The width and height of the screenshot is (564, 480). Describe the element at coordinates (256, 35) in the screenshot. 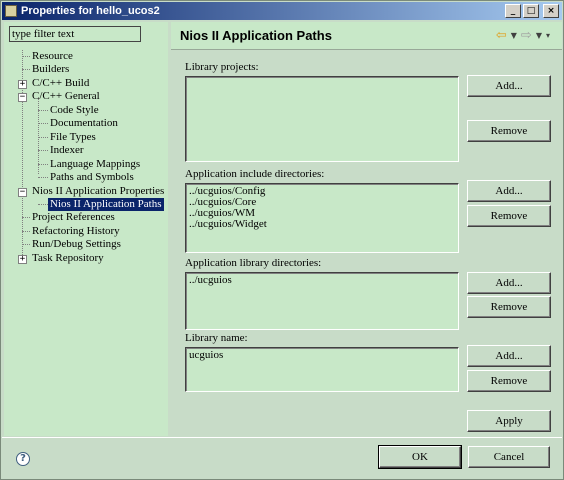

I see `page-title: Nios II Application Paths` at that location.